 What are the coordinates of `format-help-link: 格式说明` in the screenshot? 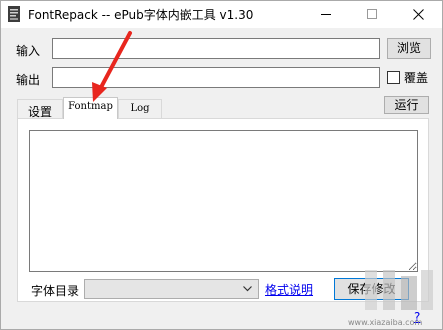 It's located at (289, 289).